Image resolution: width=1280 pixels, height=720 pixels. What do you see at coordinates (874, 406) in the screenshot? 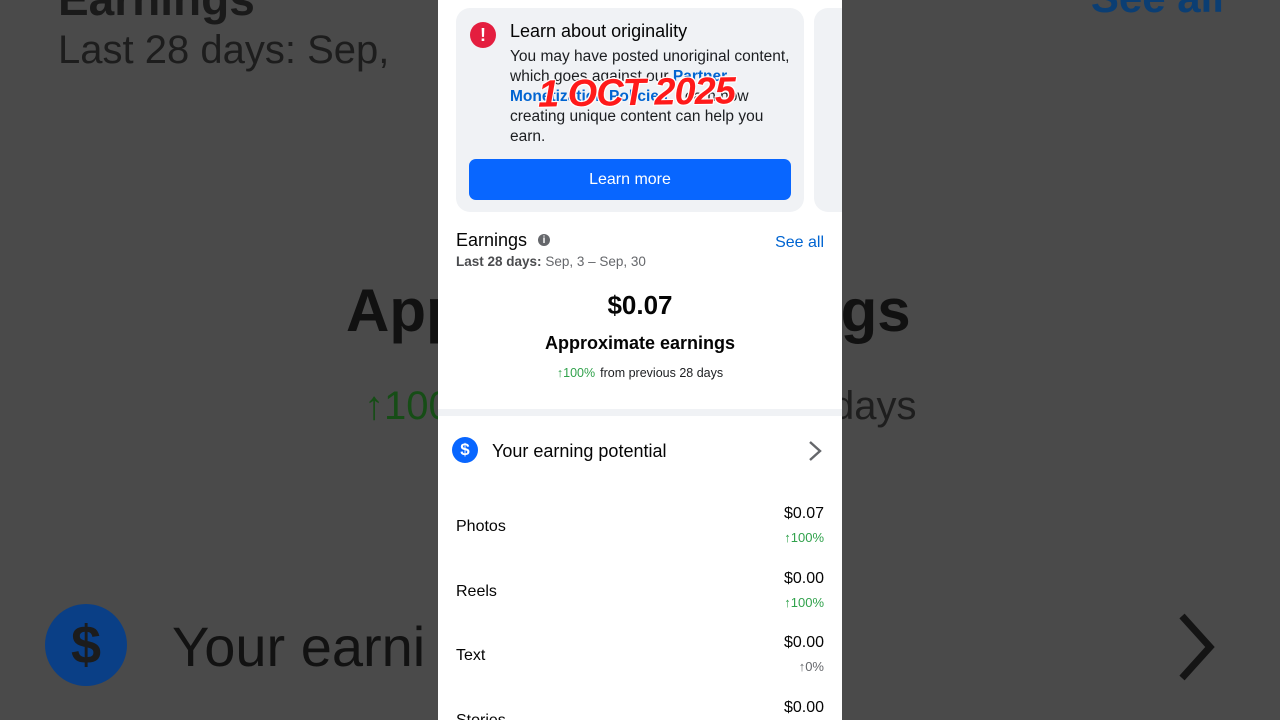
I see `bg-days: days` at bounding box center [874, 406].